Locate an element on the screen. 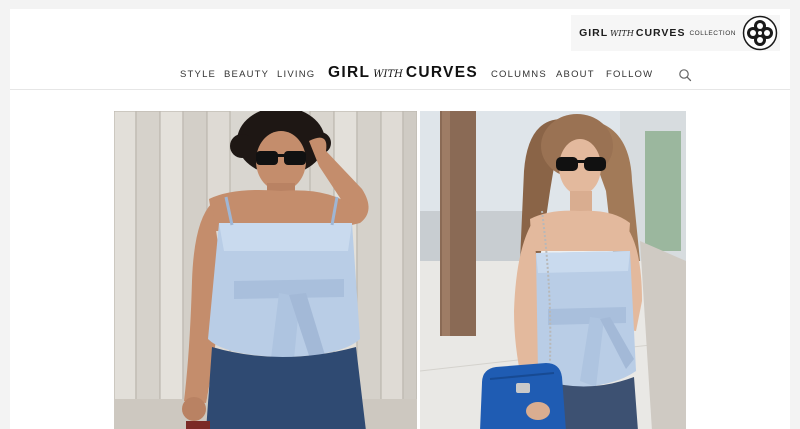 The width and height of the screenshot is (800, 429). logo-curves: CURVES is located at coordinates (441, 72).